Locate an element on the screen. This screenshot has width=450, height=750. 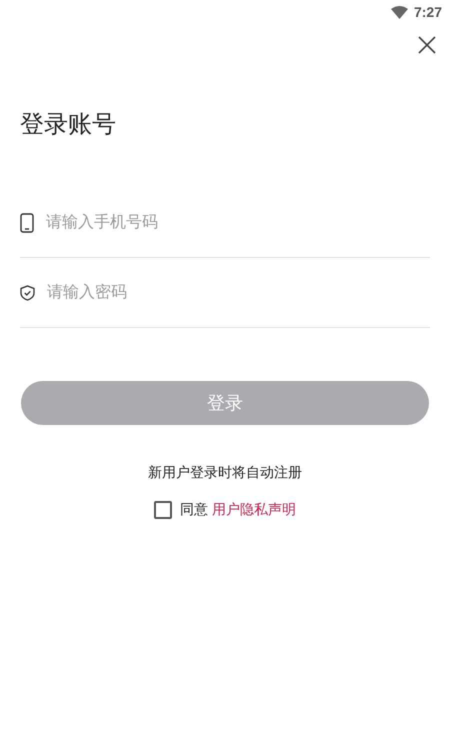
agree-checkbox is located at coordinates (163, 509).